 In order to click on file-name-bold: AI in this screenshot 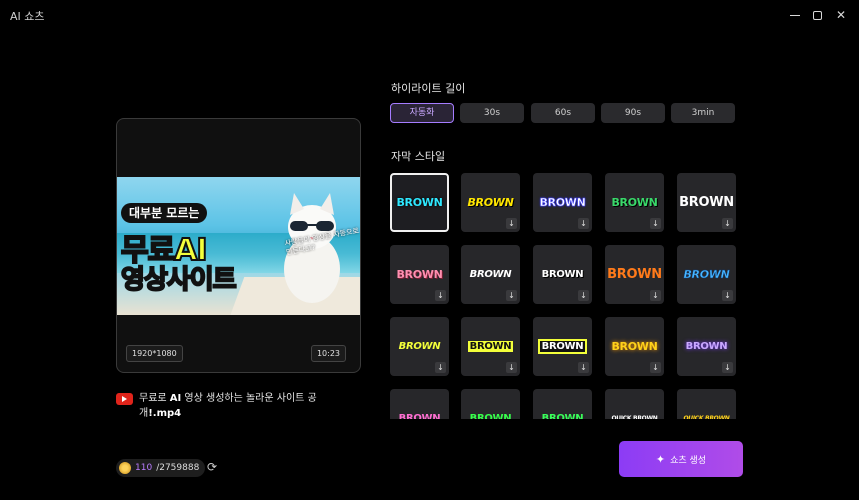, I will do `click(175, 398)`.